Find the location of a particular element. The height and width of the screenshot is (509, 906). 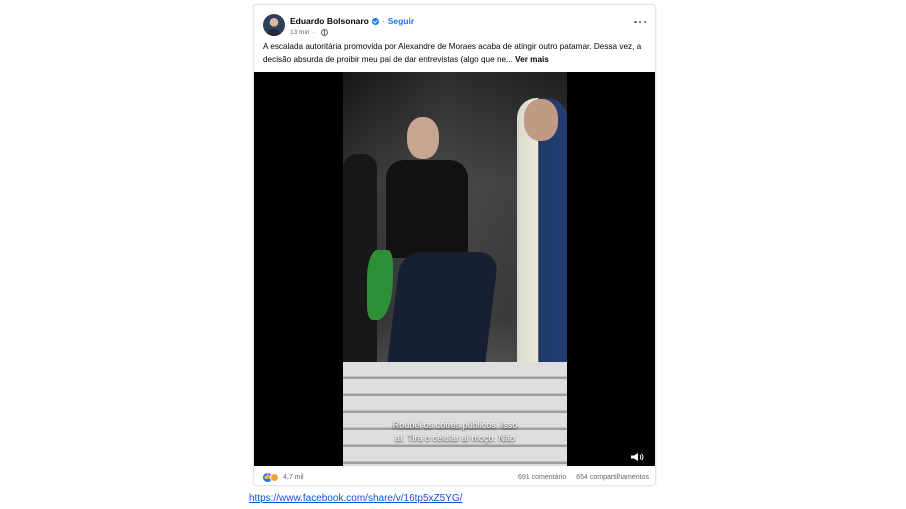

engagement-counts: 691 comentário 654 compartilhamentos is located at coordinates (583, 477).